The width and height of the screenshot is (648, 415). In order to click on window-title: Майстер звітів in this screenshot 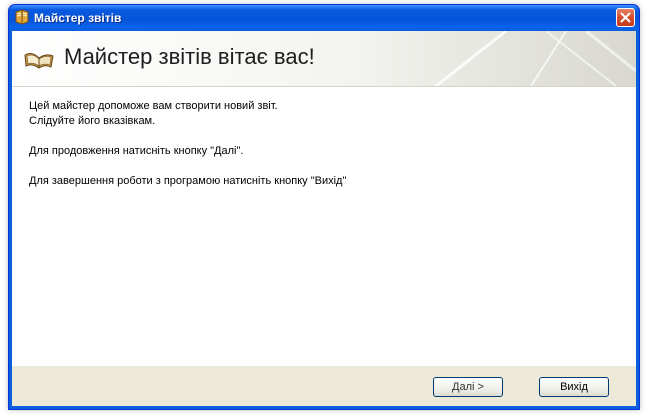, I will do `click(78, 18)`.